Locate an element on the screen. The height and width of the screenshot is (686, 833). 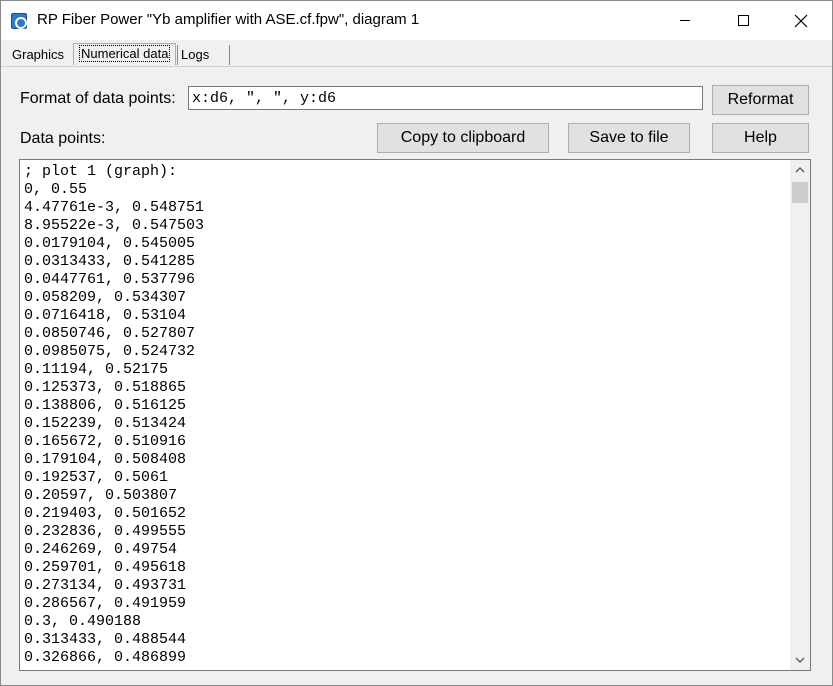
data-point-line: 0.219403, 0.501652 is located at coordinates (105, 513).